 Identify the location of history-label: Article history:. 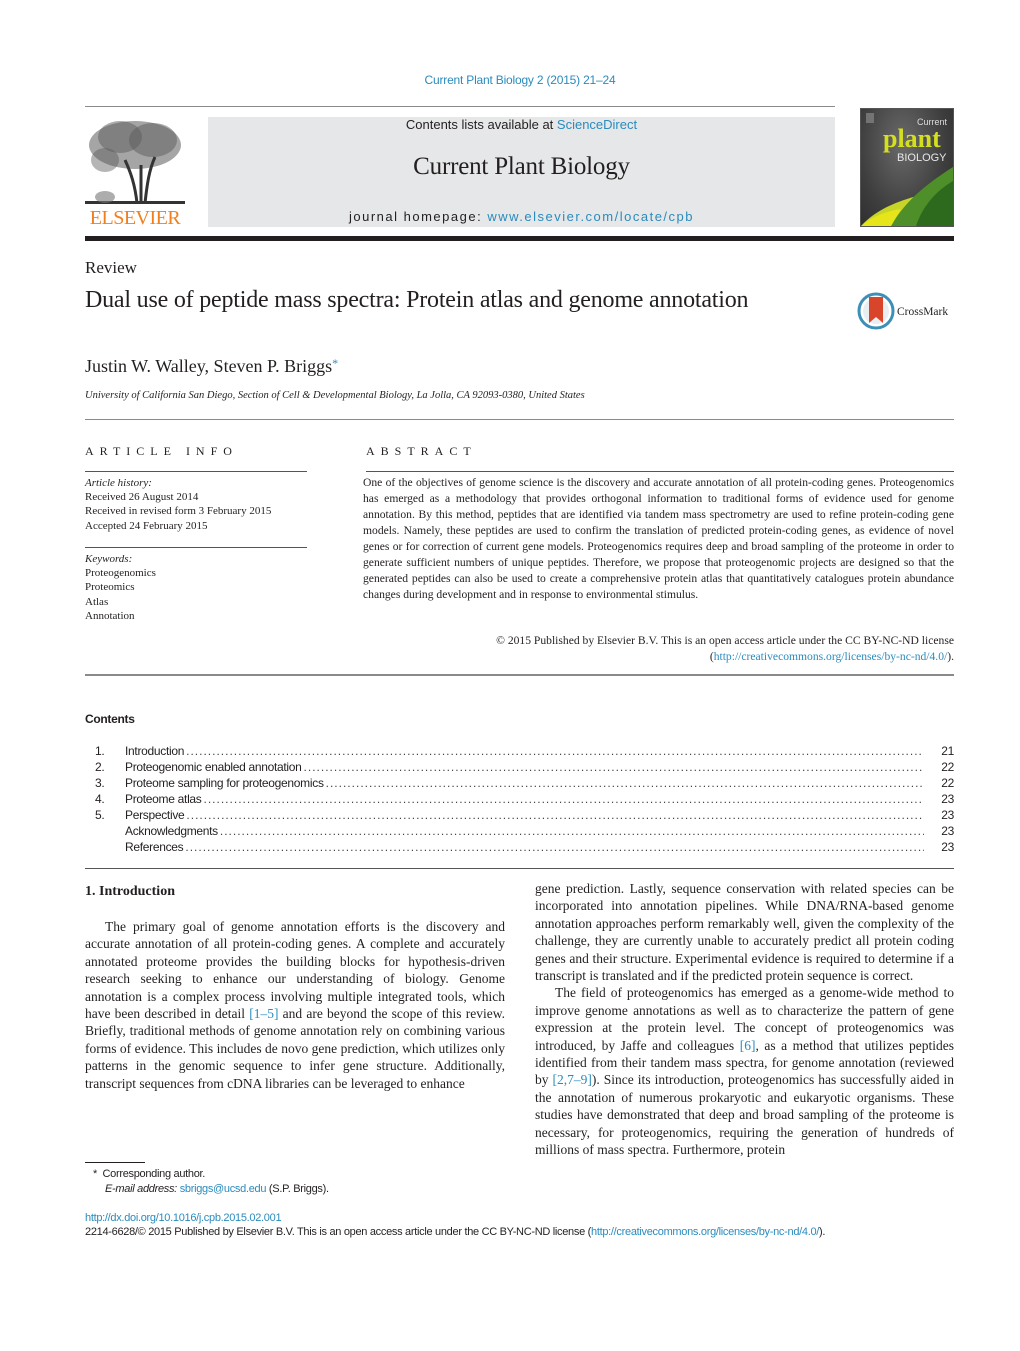
(118, 483).